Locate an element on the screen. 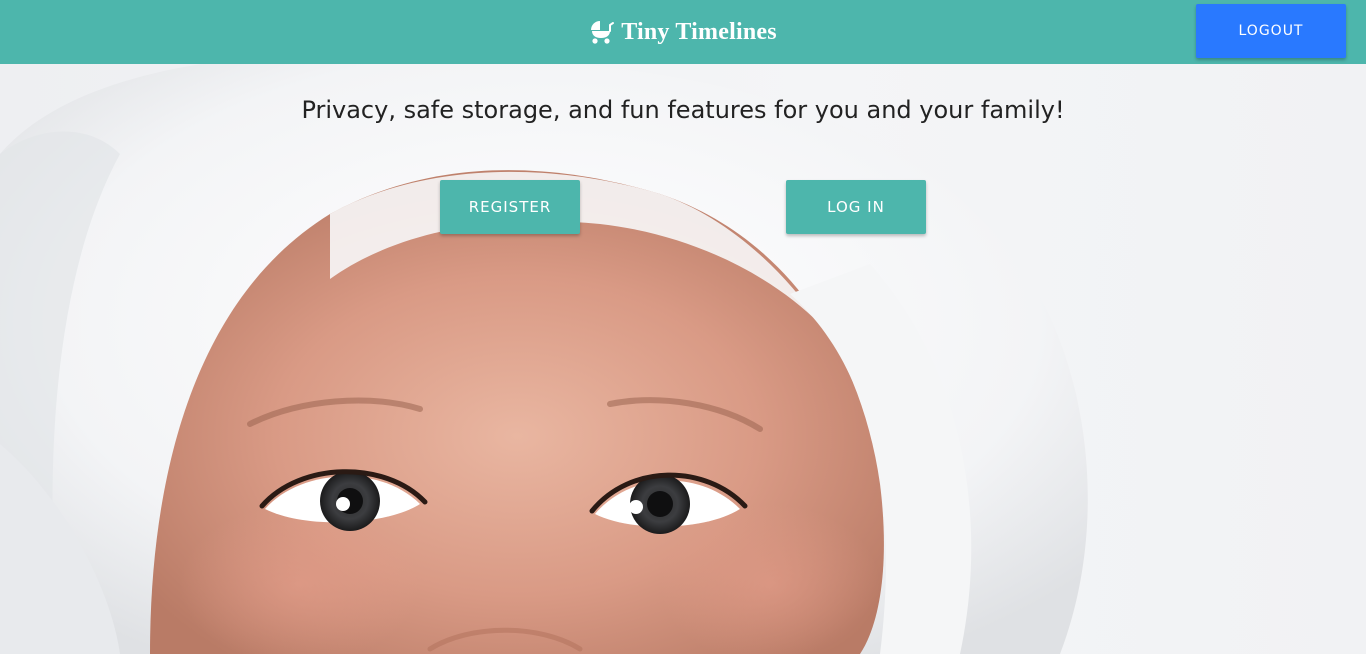 The width and height of the screenshot is (1366, 654). login-button: LOG IN is located at coordinates (856, 207).